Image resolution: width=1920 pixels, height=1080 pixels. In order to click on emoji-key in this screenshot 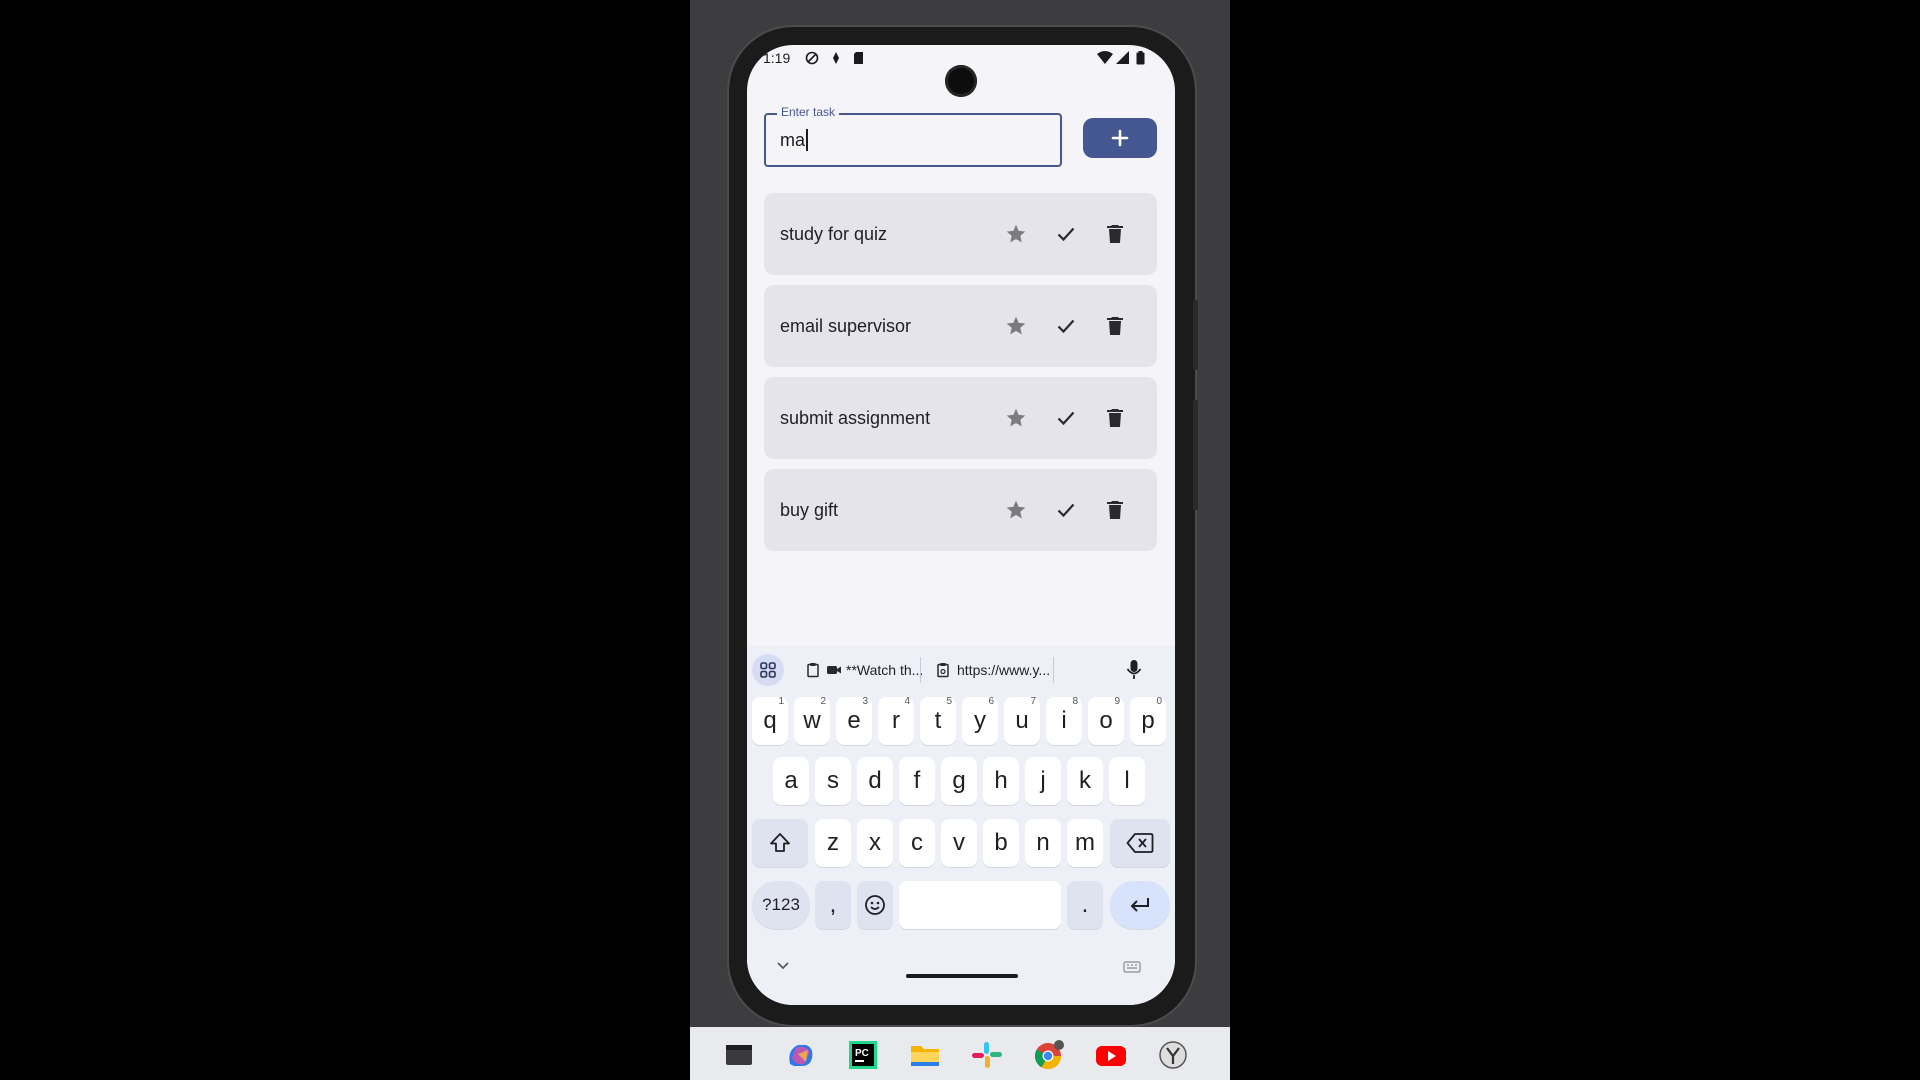, I will do `click(875, 905)`.